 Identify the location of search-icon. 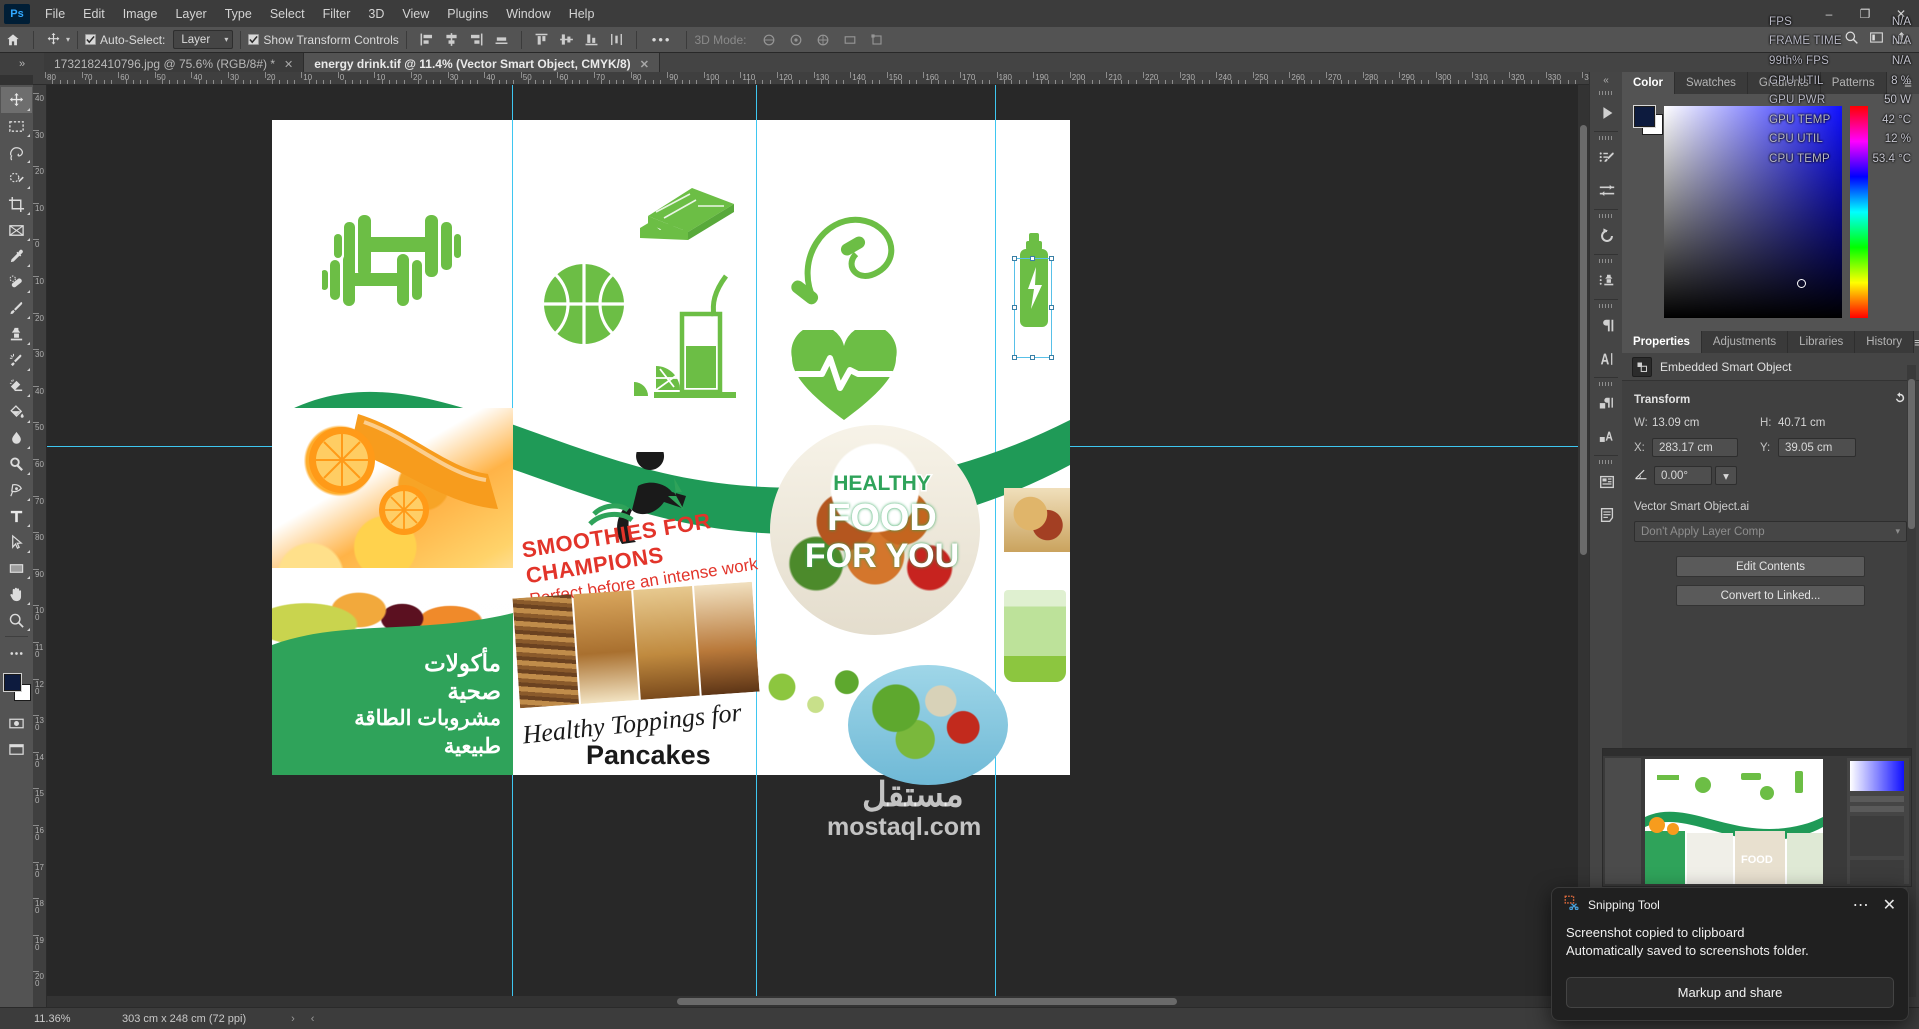
(1851, 40).